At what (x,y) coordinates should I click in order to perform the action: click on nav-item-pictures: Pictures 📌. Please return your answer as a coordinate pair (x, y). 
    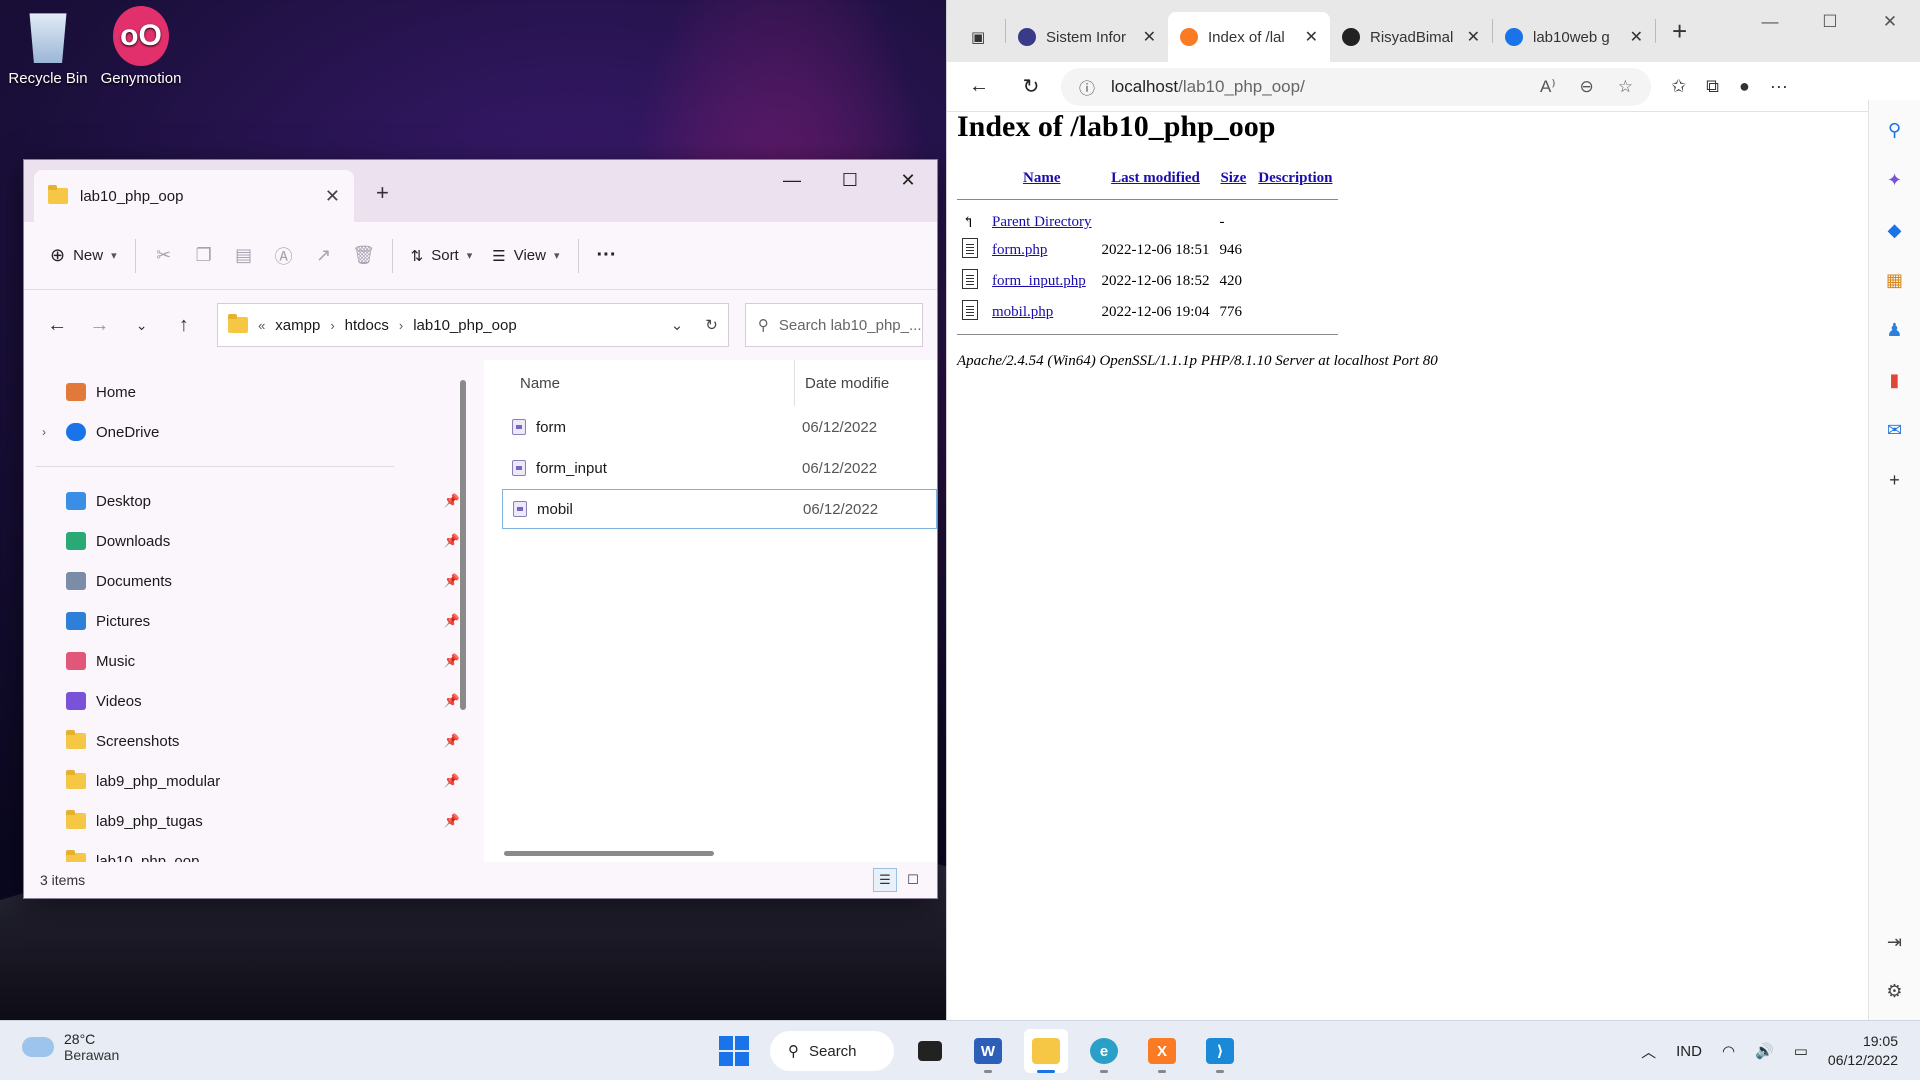
    Looking at the image, I should click on (254, 621).